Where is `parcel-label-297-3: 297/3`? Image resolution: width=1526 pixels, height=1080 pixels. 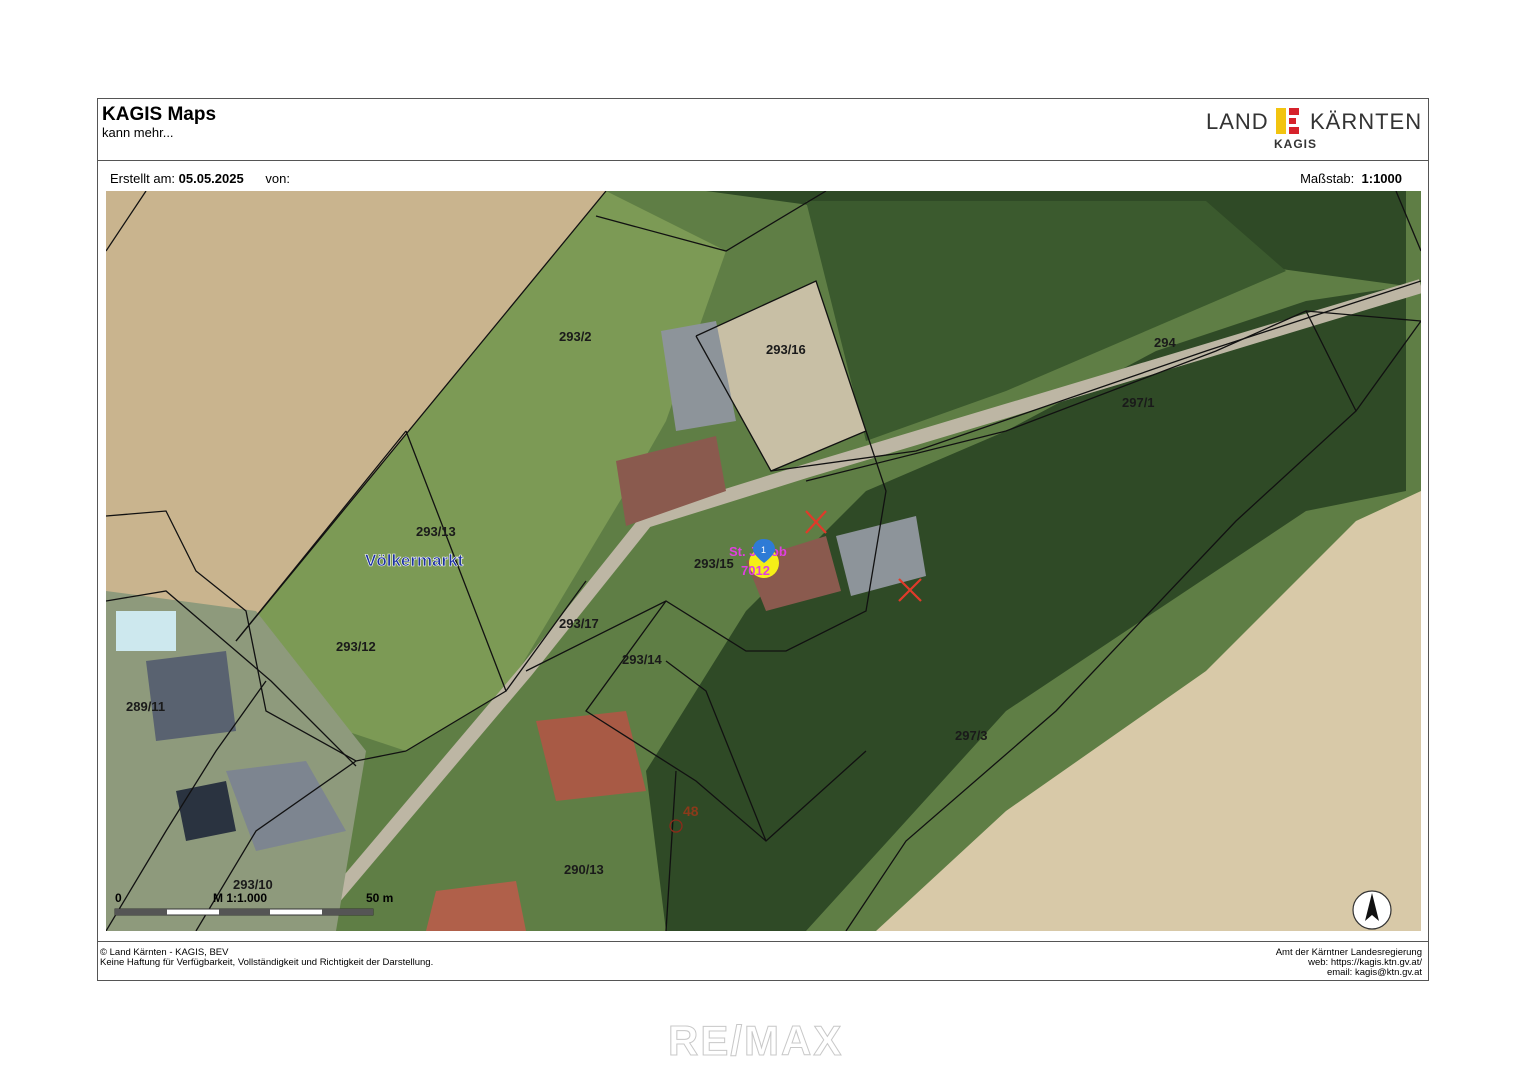
parcel-label-297-3: 297/3 is located at coordinates (971, 735).